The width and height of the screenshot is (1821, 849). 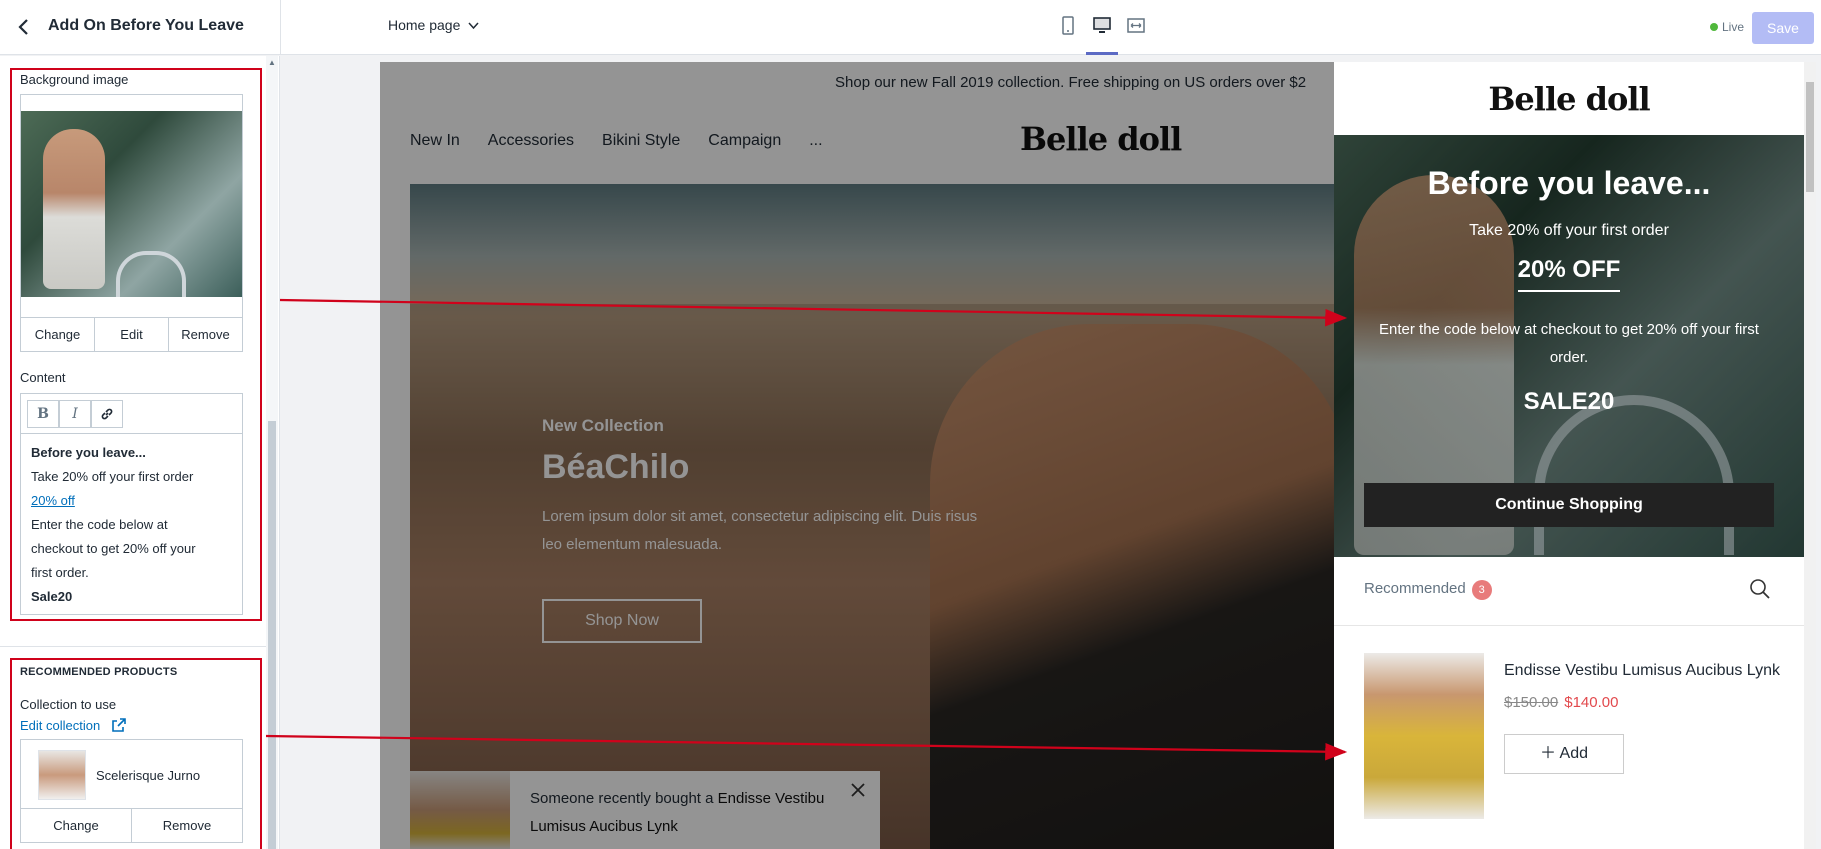 What do you see at coordinates (52, 596) in the screenshot?
I see `content-code: Sale20` at bounding box center [52, 596].